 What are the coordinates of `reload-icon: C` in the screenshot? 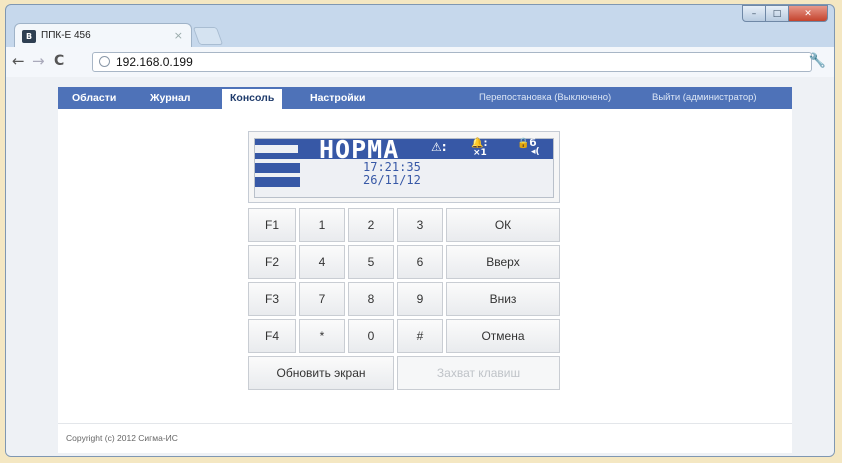 It's located at (59, 61).